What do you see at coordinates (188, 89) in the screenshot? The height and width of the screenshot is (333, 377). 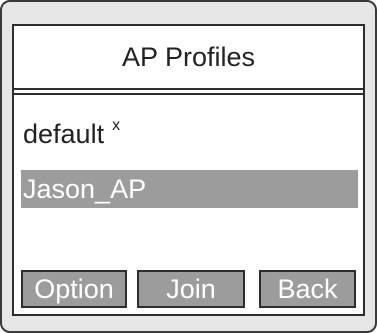 I see `title-divider` at bounding box center [188, 89].